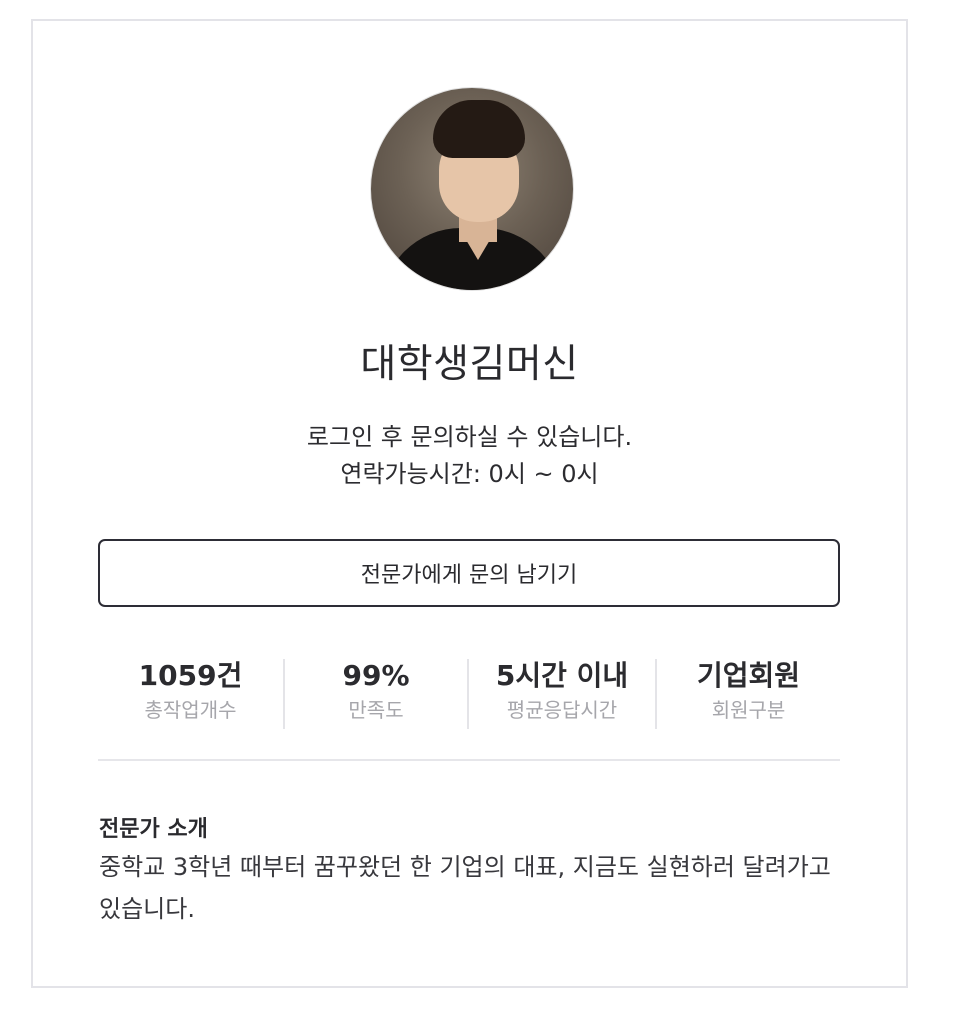 Image resolution: width=956 pixels, height=1022 pixels. Describe the element at coordinates (153, 829) in the screenshot. I see `intro-title: 전문가 소개` at that location.